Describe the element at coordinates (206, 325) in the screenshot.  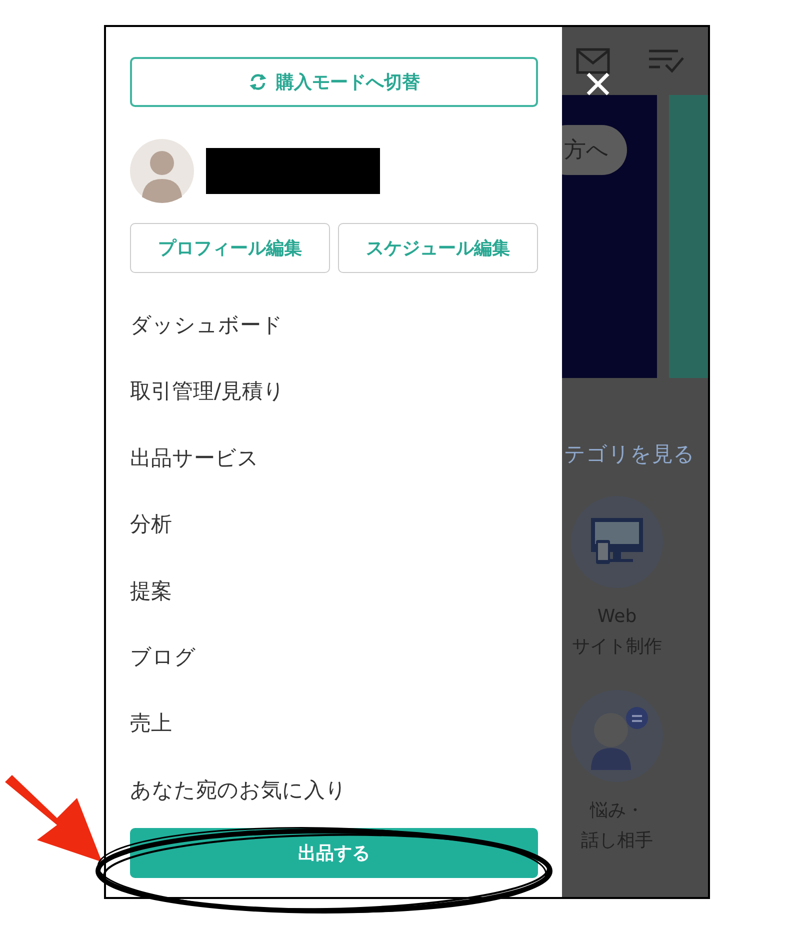
I see `menu-item: ダッシュボード` at that location.